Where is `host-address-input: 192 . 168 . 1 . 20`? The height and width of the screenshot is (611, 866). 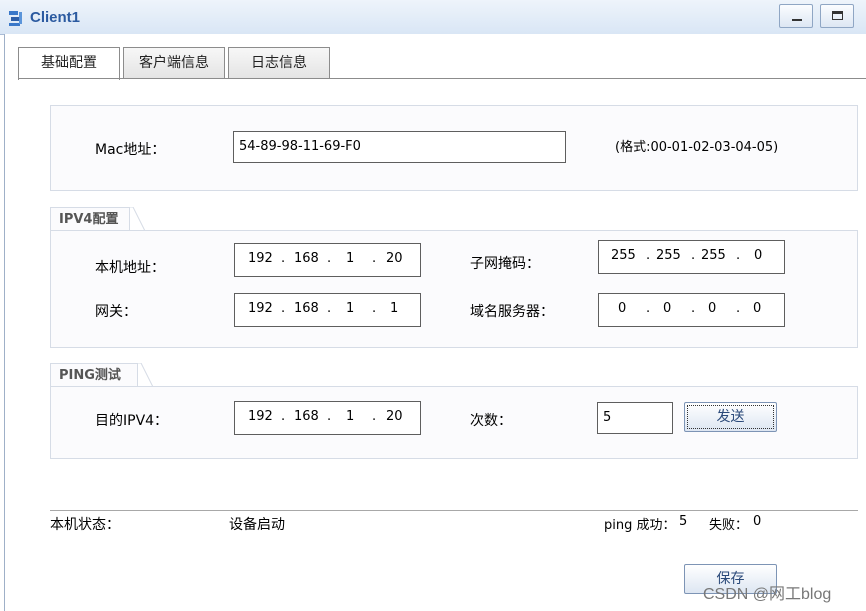
host-address-input: 192 . 168 . 1 . 20 is located at coordinates (327, 260).